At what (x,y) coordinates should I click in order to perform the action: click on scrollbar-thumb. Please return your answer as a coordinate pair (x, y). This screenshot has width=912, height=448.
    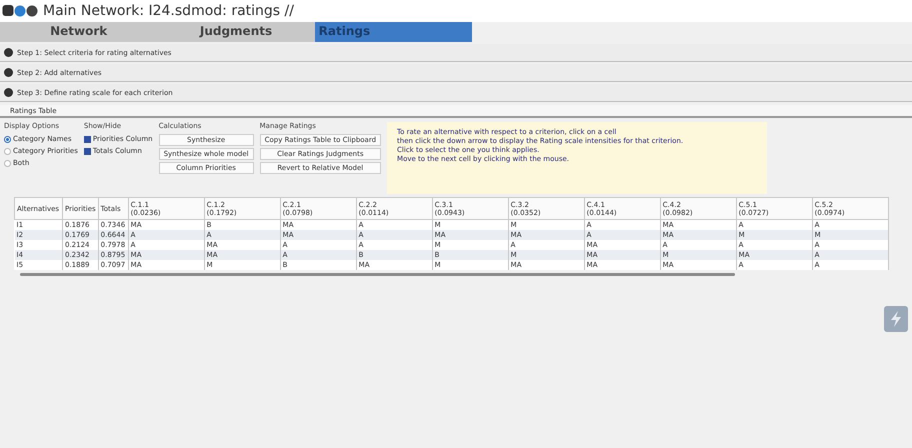
    Looking at the image, I should click on (377, 274).